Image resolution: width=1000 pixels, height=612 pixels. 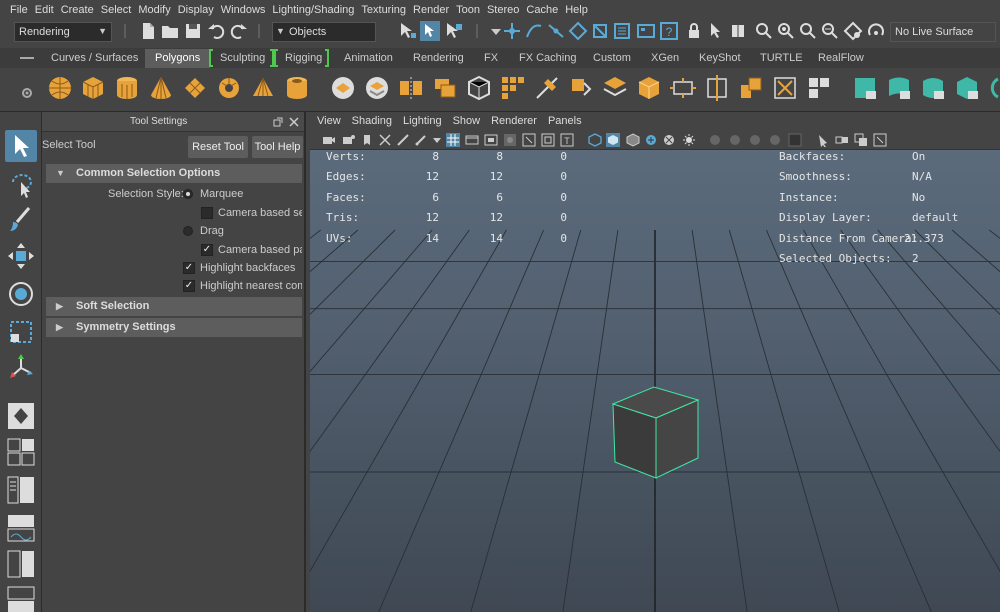 I want to click on drag-radio, so click(x=188, y=231).